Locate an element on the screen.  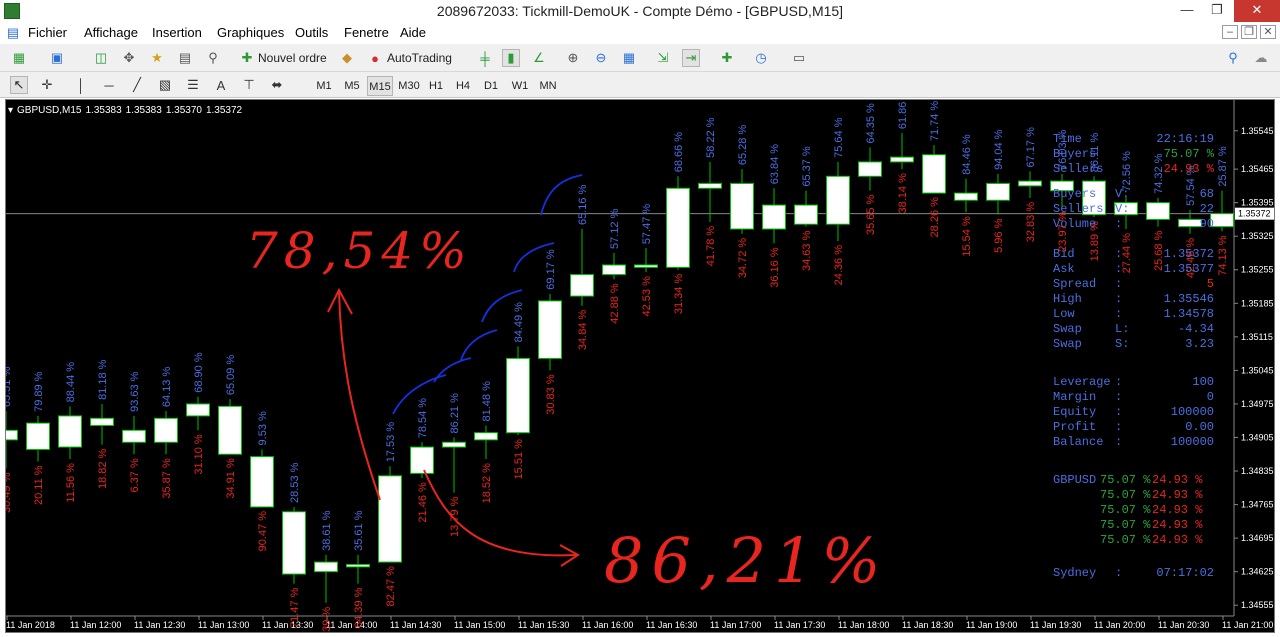
ohlc-high: 1.35383 is located at coordinates (143, 110).